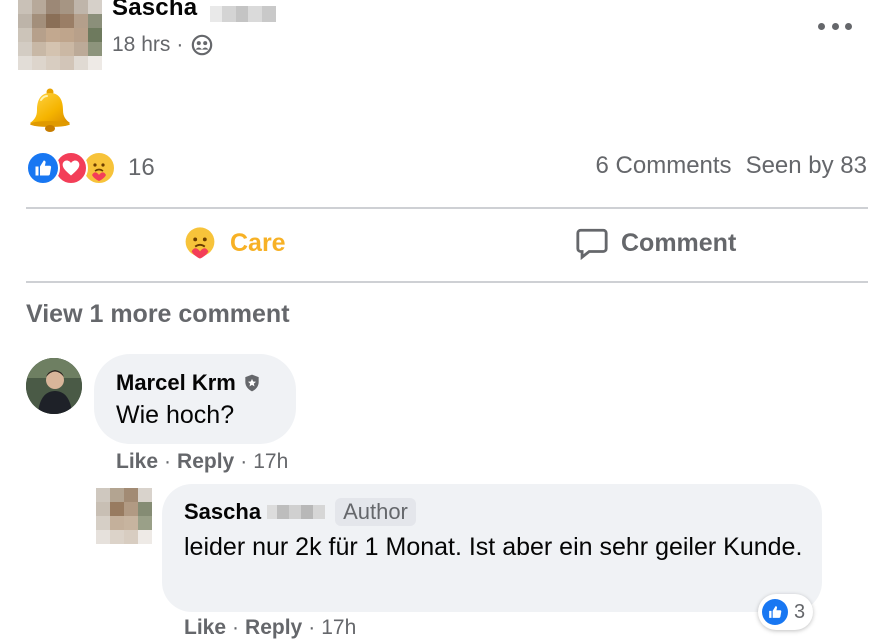  What do you see at coordinates (195, 399) in the screenshot?
I see `comment-bubble: Marcel Krm Wie hoch?` at bounding box center [195, 399].